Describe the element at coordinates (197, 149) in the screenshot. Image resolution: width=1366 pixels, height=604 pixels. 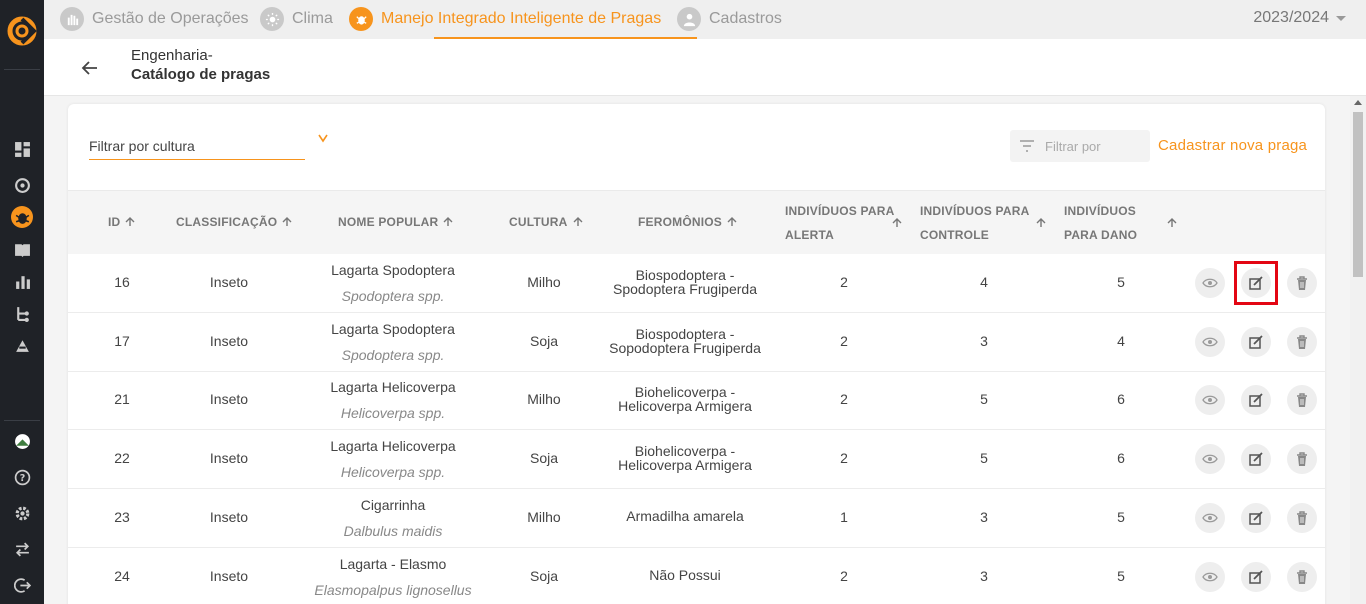
I see `culture-filter-input: Filtrar por cultura` at that location.